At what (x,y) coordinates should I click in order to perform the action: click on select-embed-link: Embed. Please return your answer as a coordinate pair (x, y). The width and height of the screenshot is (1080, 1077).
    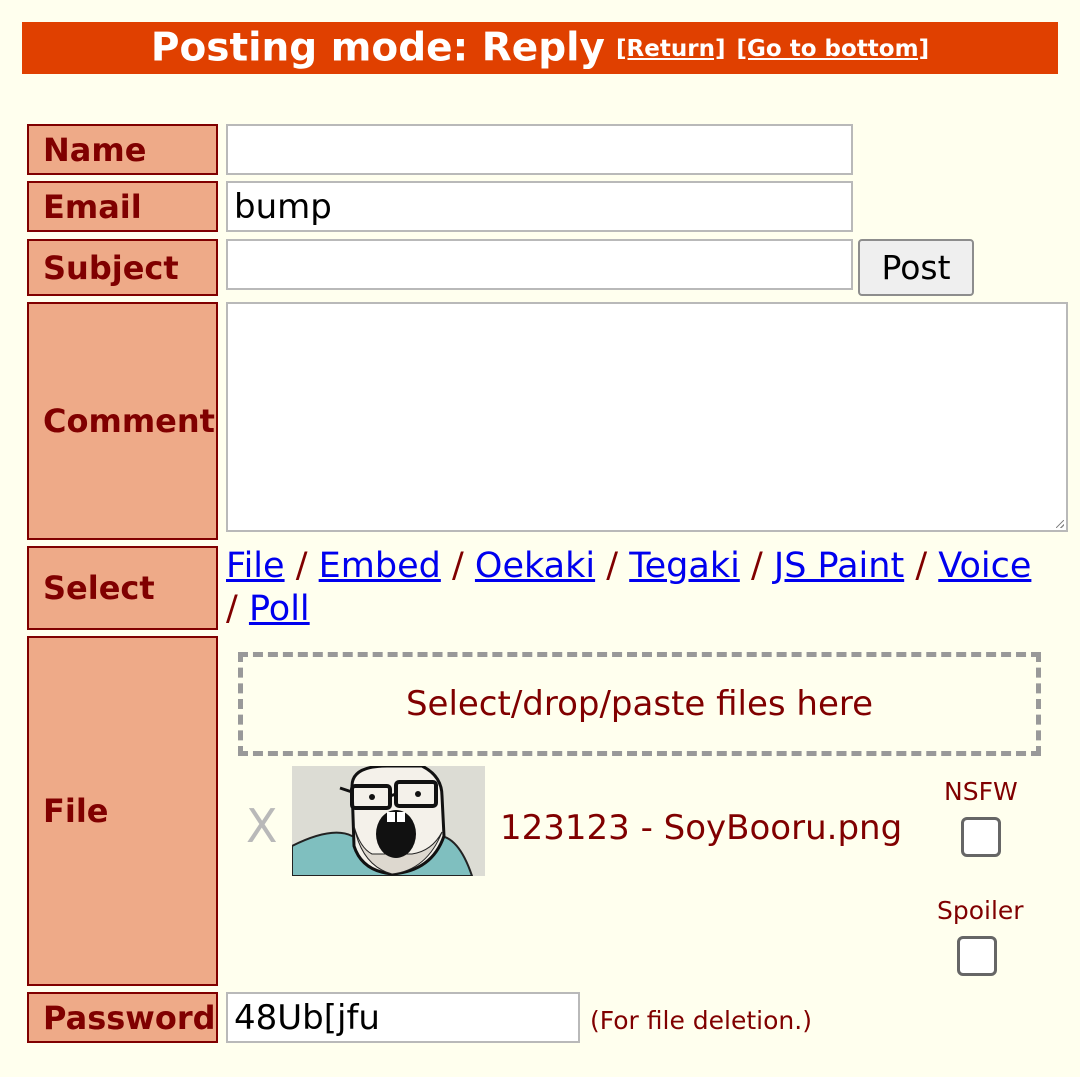
    Looking at the image, I should click on (380, 566).